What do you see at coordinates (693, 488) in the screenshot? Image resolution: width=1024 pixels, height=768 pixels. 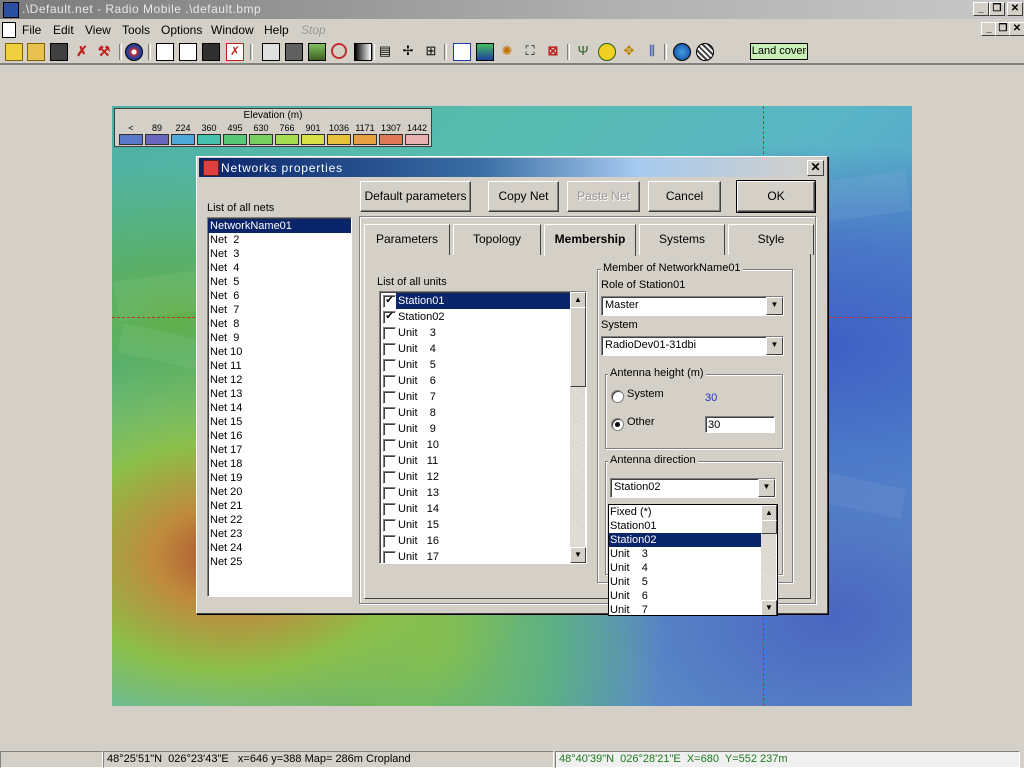 I see `antenna-direction-select: Station02 ▼` at bounding box center [693, 488].